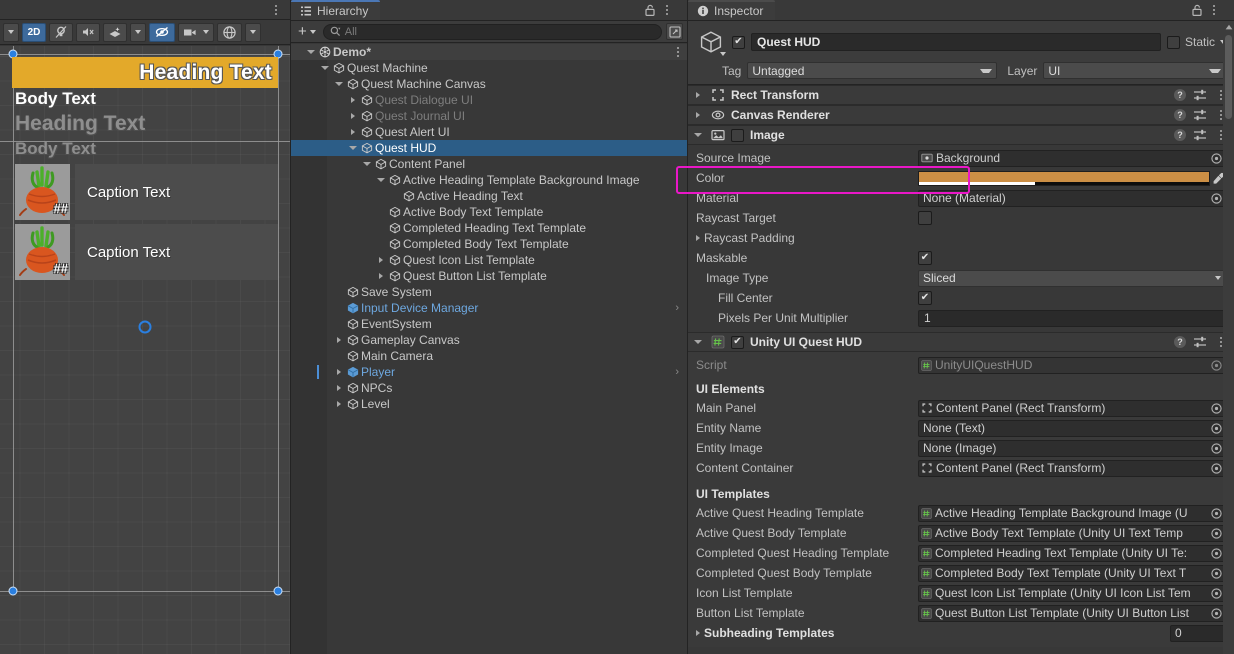  What do you see at coordinates (1228, 77) in the screenshot?
I see `inspector-scrollbar-thumb` at bounding box center [1228, 77].